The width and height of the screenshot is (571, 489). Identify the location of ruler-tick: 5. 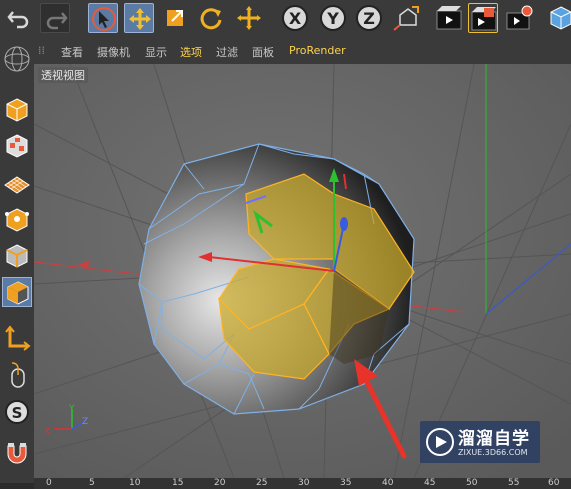
(92, 483).